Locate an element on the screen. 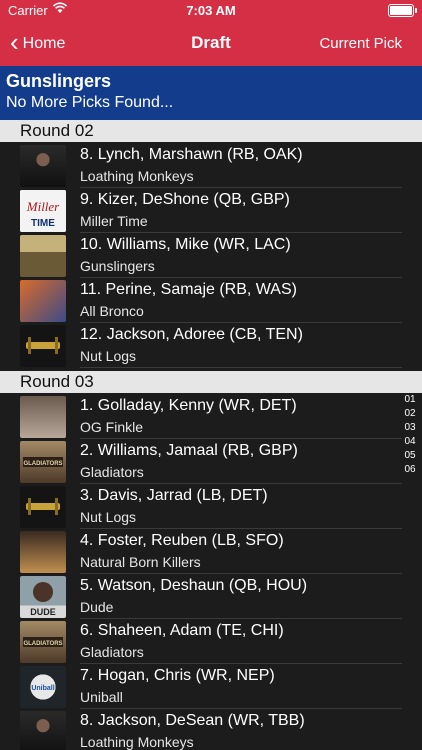  team-name: Uniball is located at coordinates (101, 697).